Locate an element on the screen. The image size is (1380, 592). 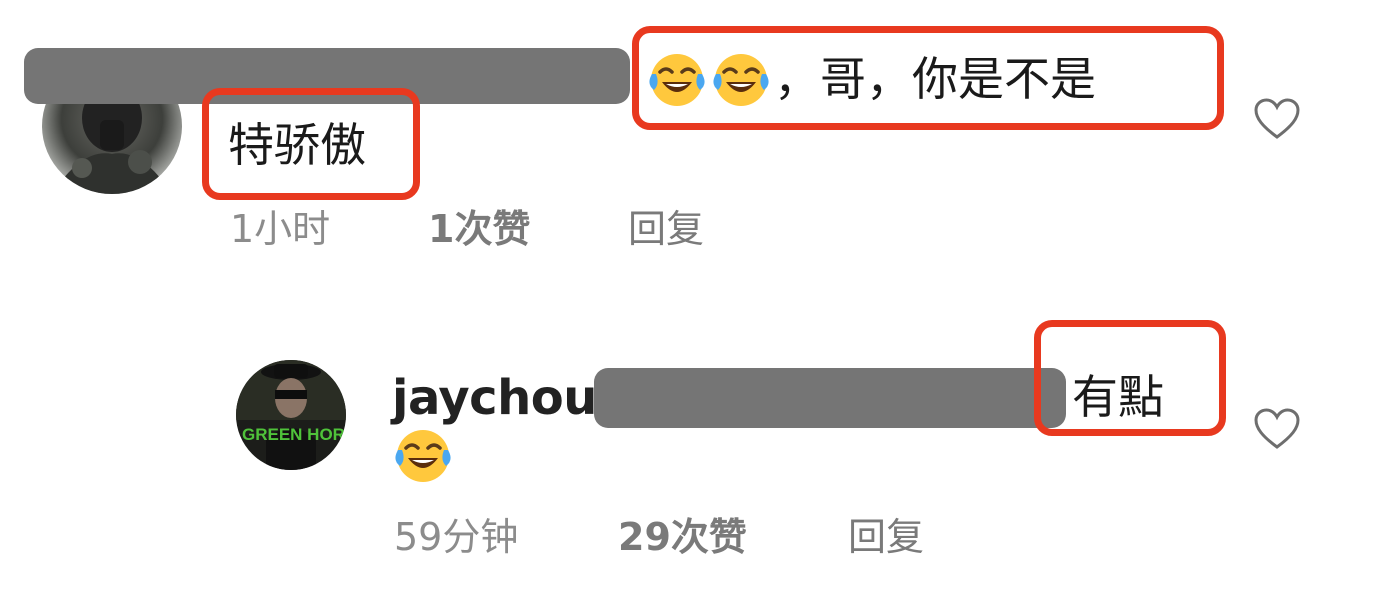
avatar: GREEN HORNET is located at coordinates (291, 415).